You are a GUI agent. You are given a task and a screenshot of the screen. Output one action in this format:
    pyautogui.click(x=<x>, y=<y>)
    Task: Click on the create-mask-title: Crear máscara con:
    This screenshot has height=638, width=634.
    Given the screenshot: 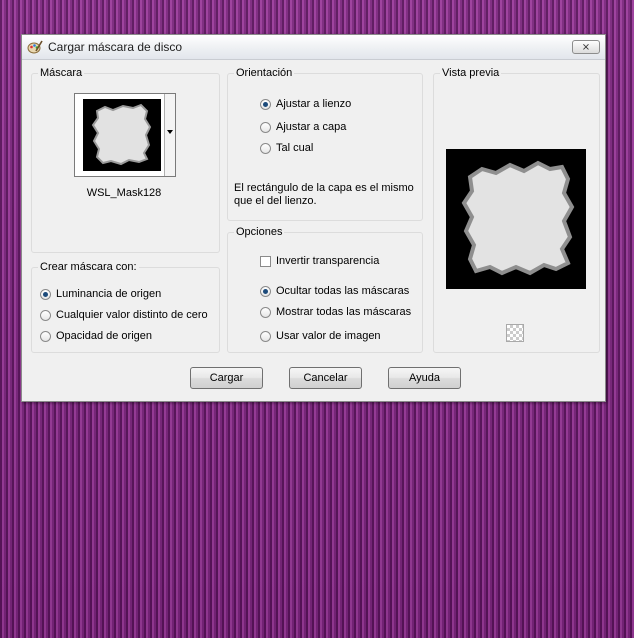 What is the action you would take?
    pyautogui.click(x=88, y=267)
    